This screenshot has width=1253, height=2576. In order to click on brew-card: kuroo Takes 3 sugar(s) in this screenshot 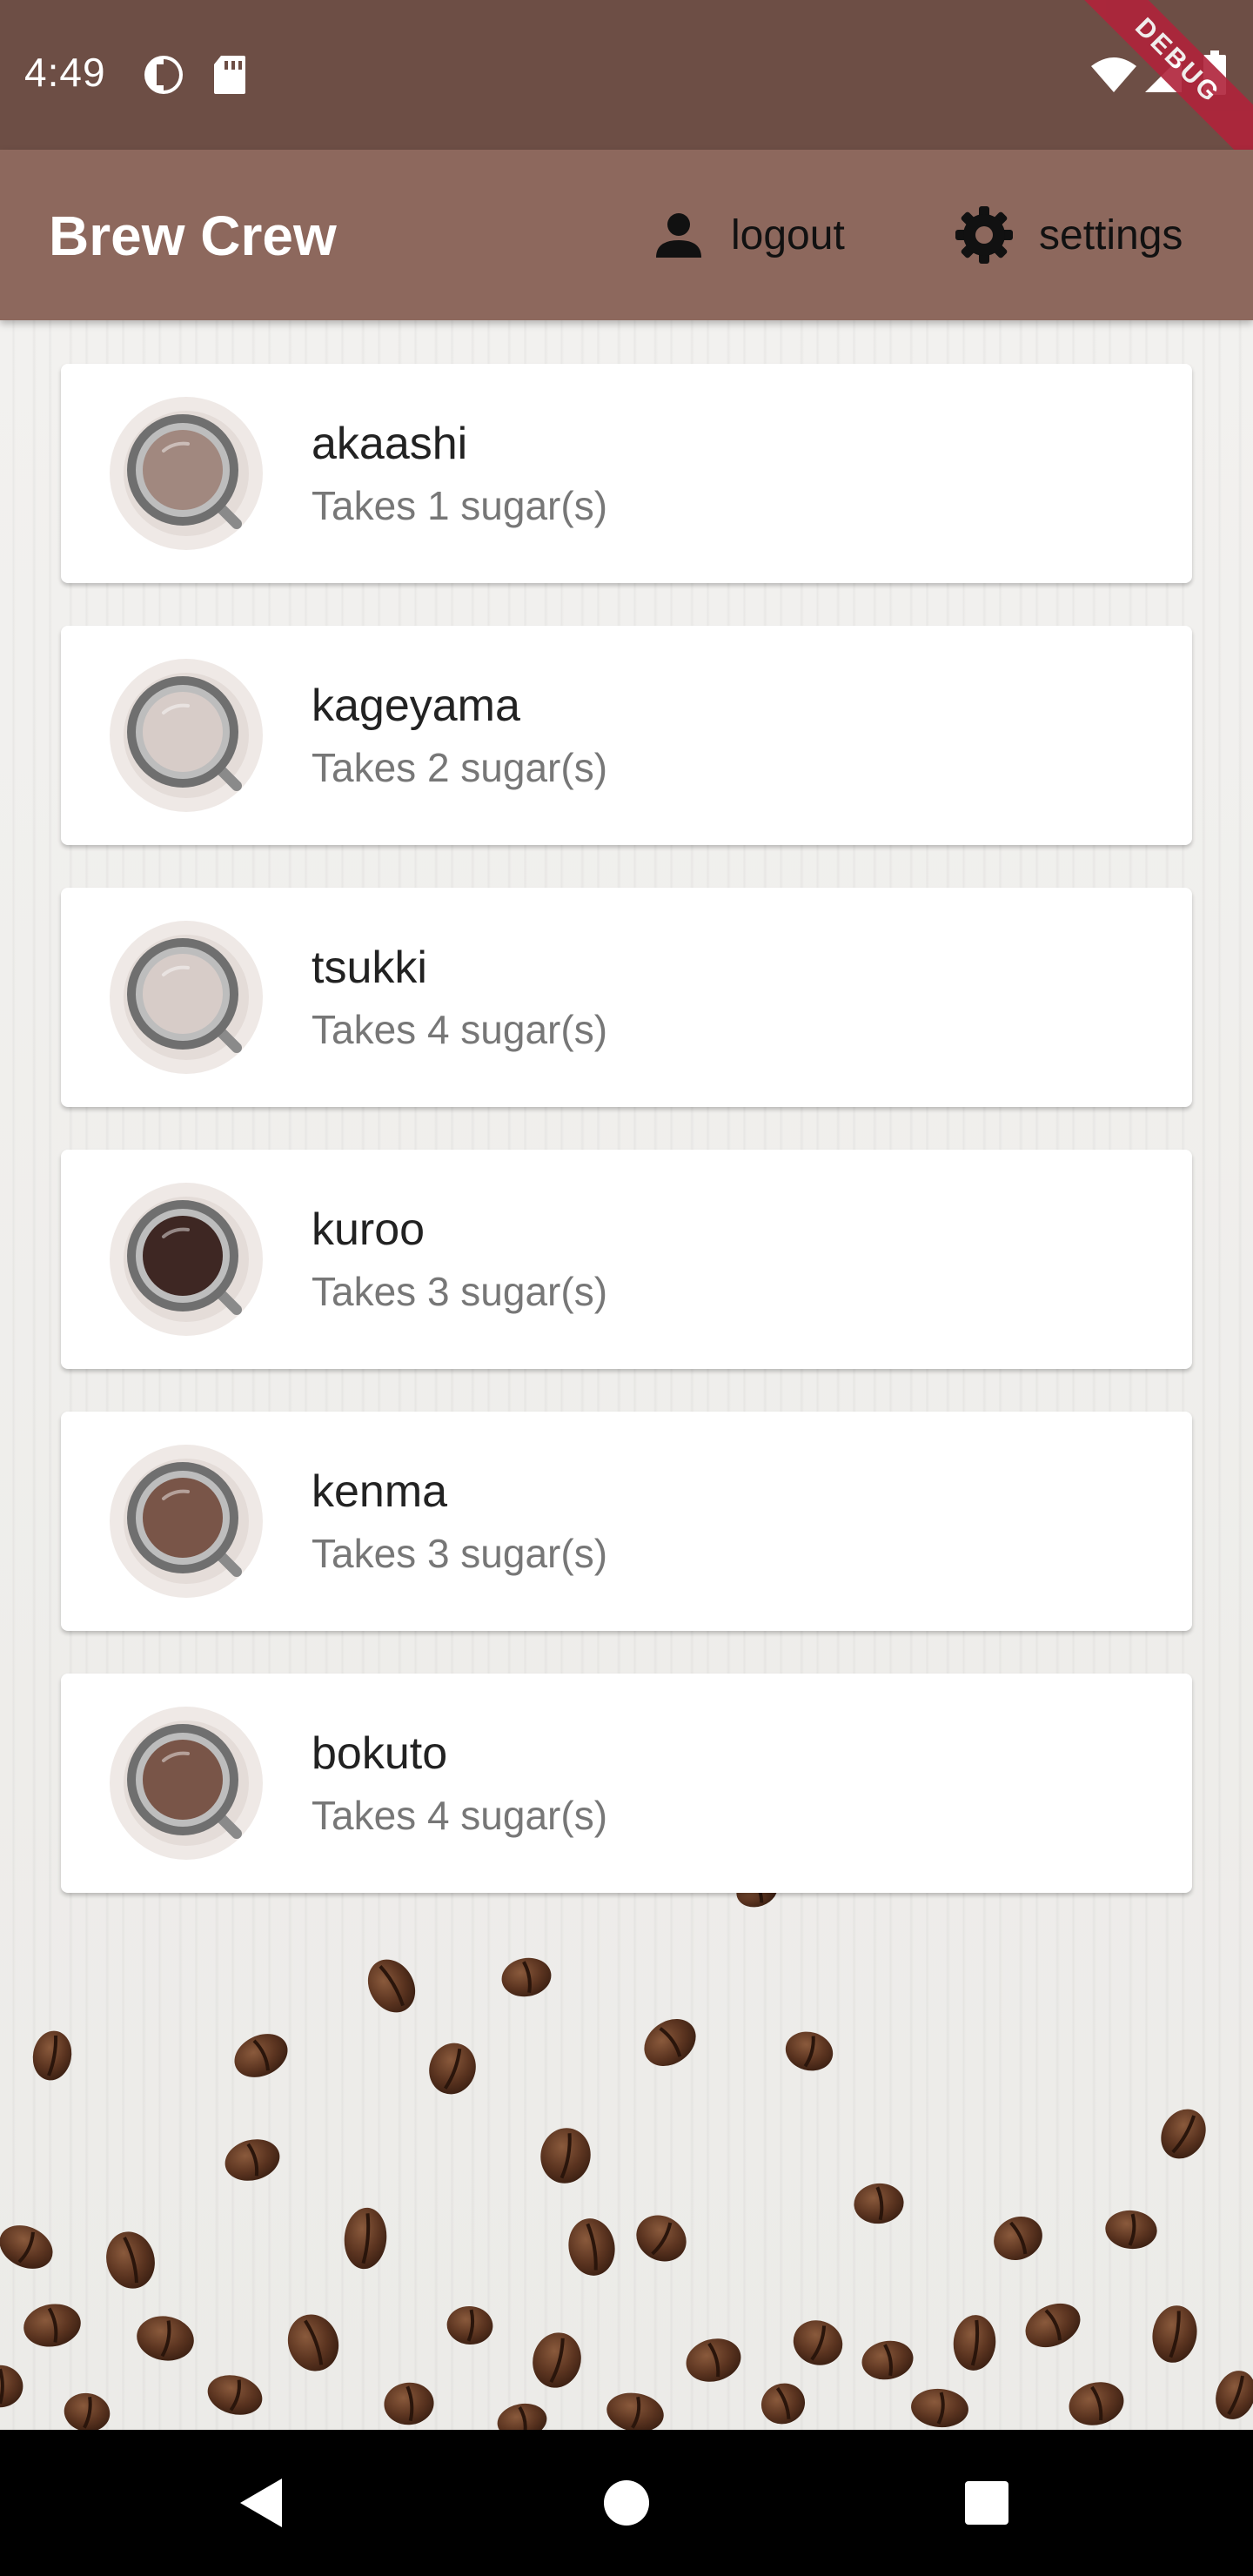, I will do `click(626, 1259)`.